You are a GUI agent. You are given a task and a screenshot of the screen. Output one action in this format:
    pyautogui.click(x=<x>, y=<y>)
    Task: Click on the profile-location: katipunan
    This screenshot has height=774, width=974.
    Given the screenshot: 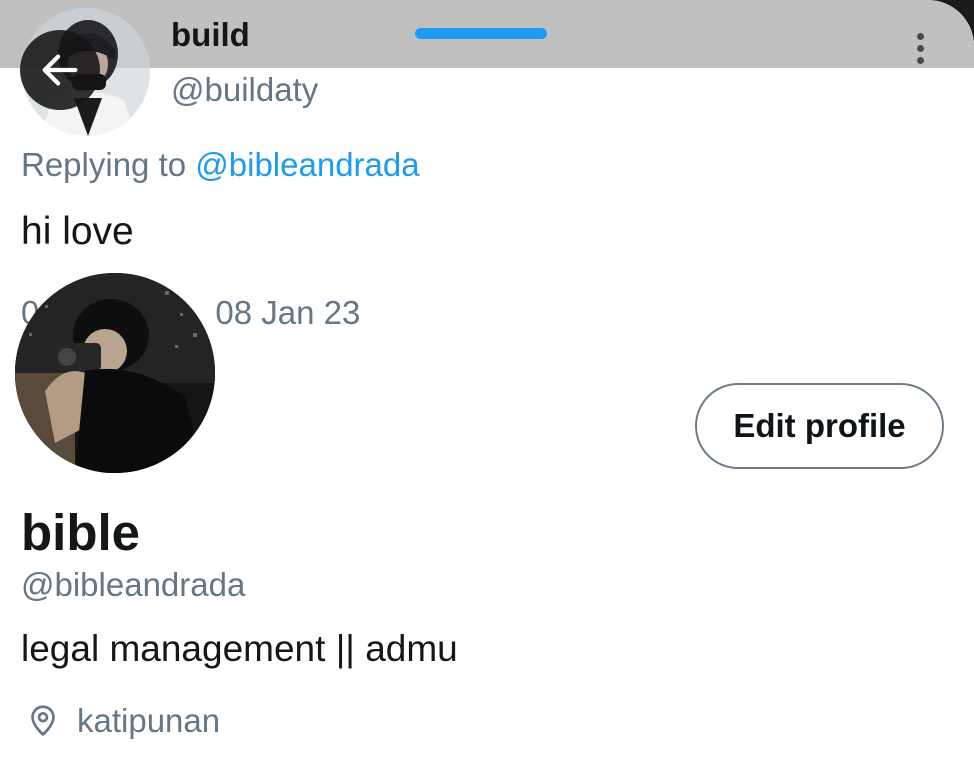 What is the action you would take?
    pyautogui.click(x=122, y=721)
    